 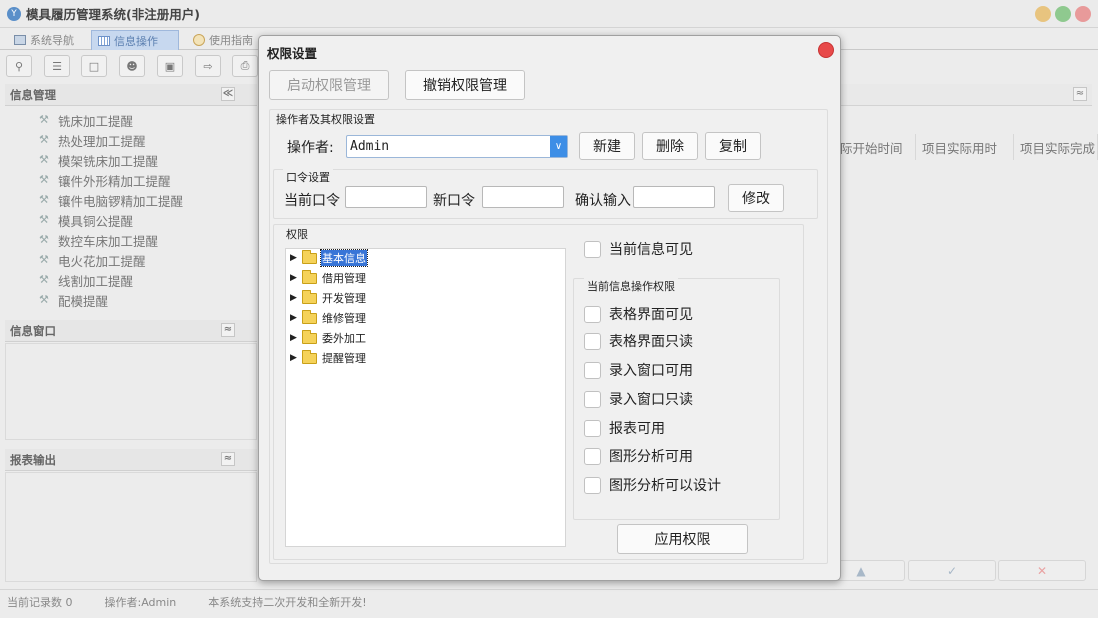 I want to click on collapse-icon: ≪, so click(x=228, y=94).